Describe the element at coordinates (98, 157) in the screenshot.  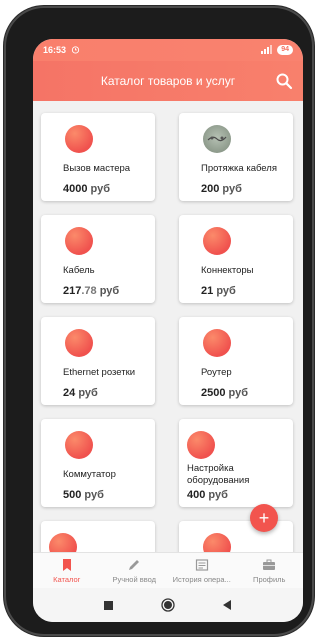
I see `catalog-item-card: Вызов мастера 4000 руб` at that location.